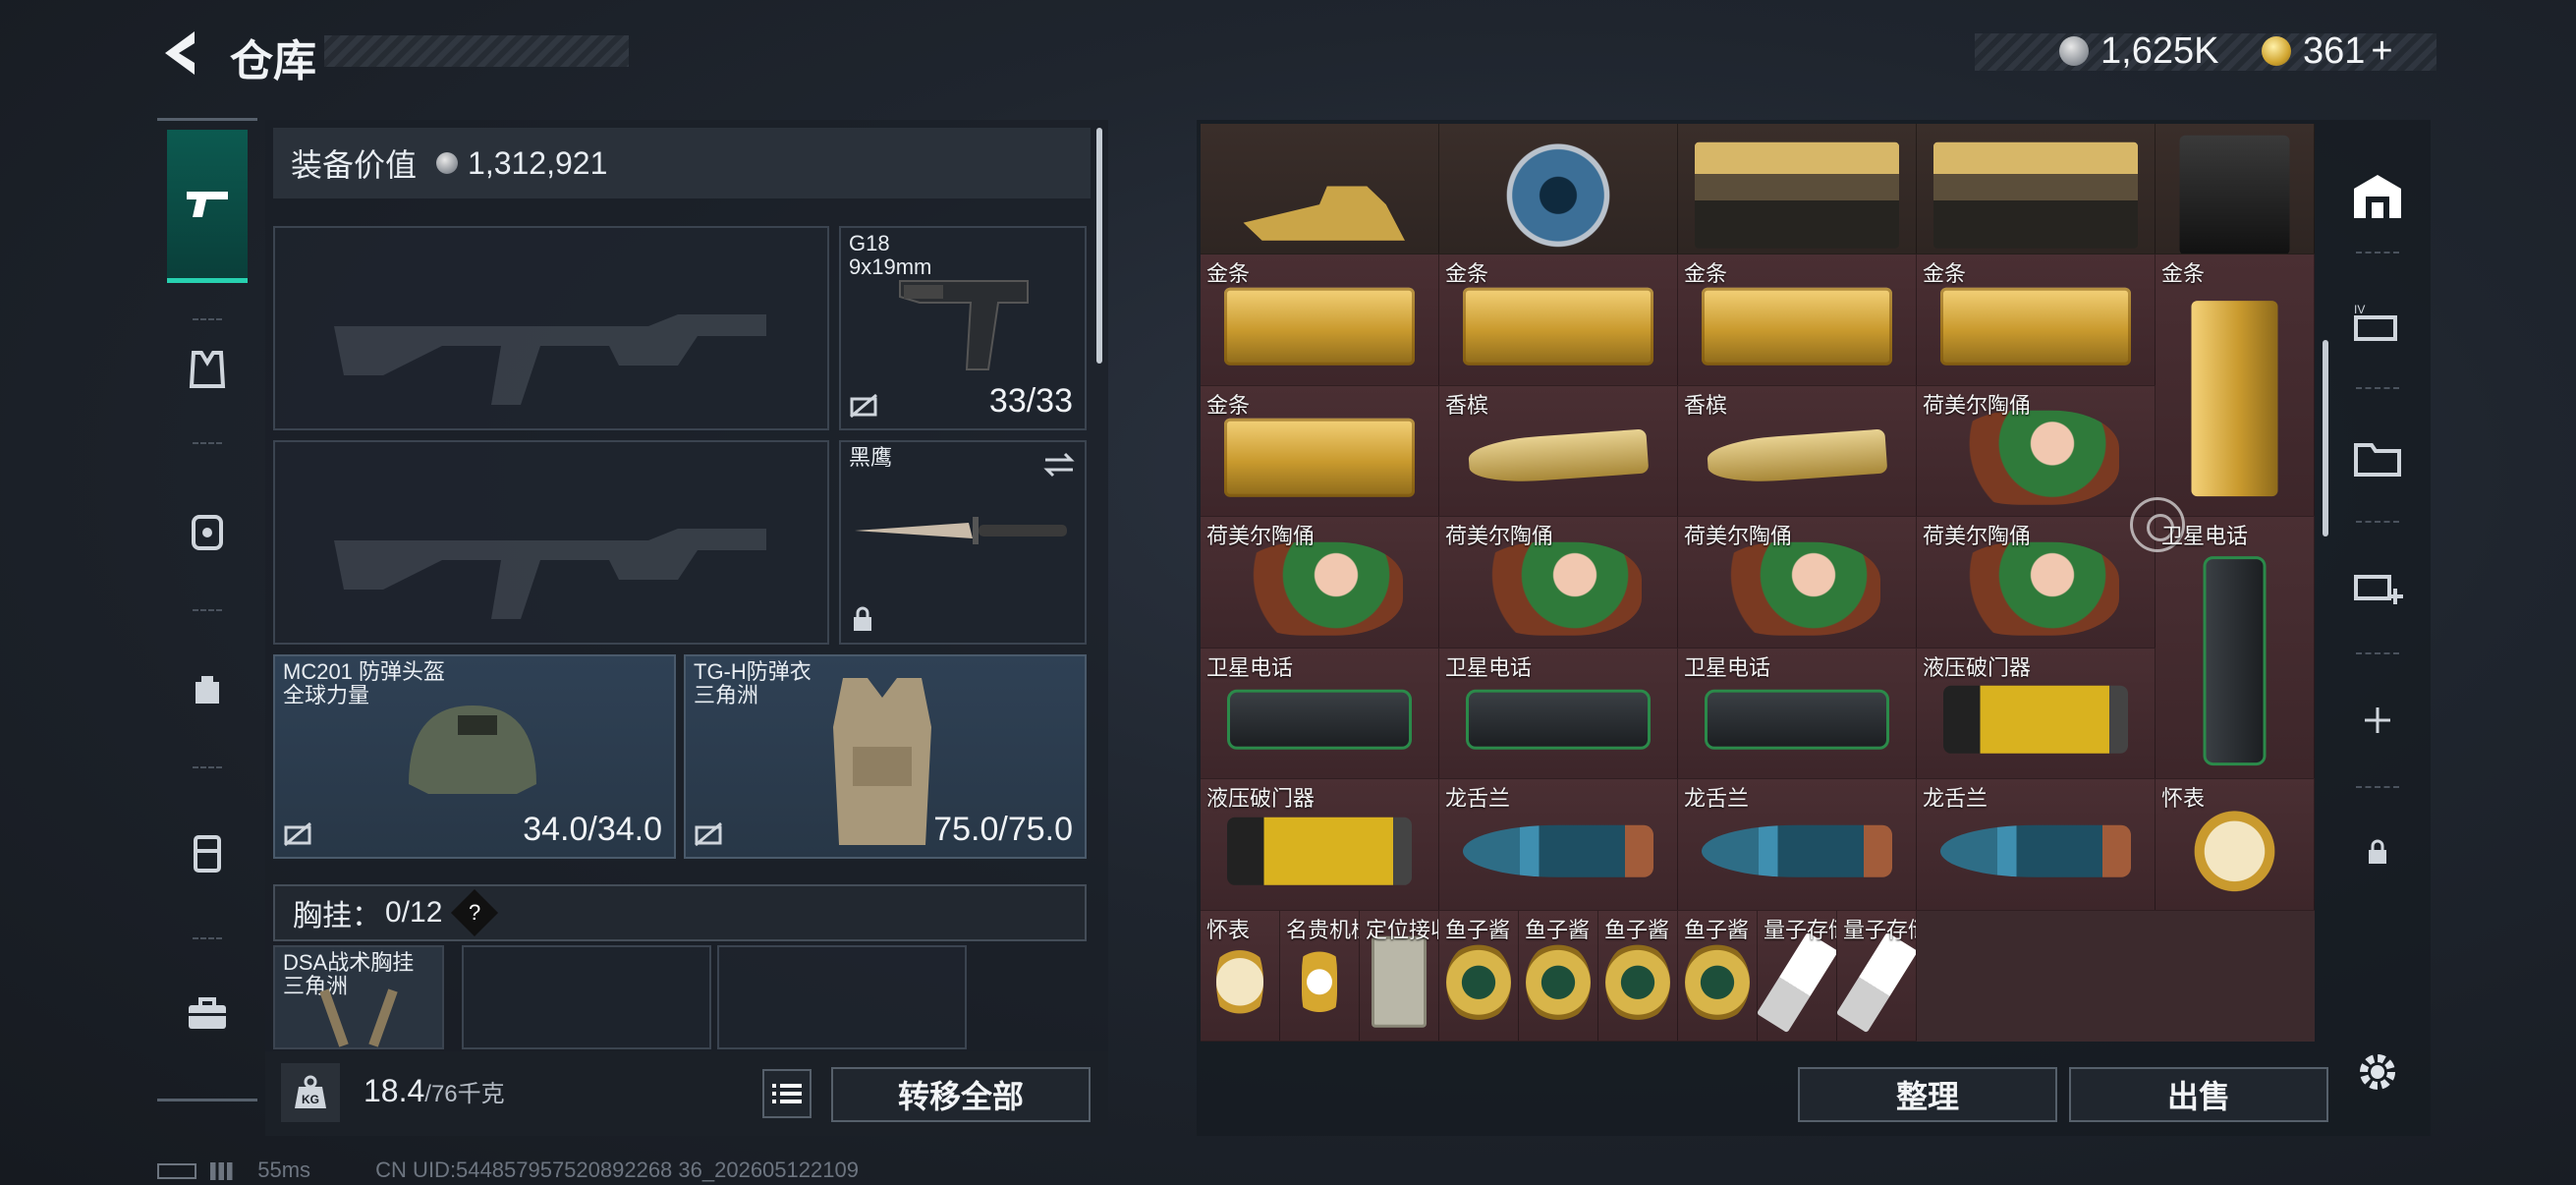  What do you see at coordinates (447, 163) in the screenshot?
I see `silver-coin-icon` at bounding box center [447, 163].